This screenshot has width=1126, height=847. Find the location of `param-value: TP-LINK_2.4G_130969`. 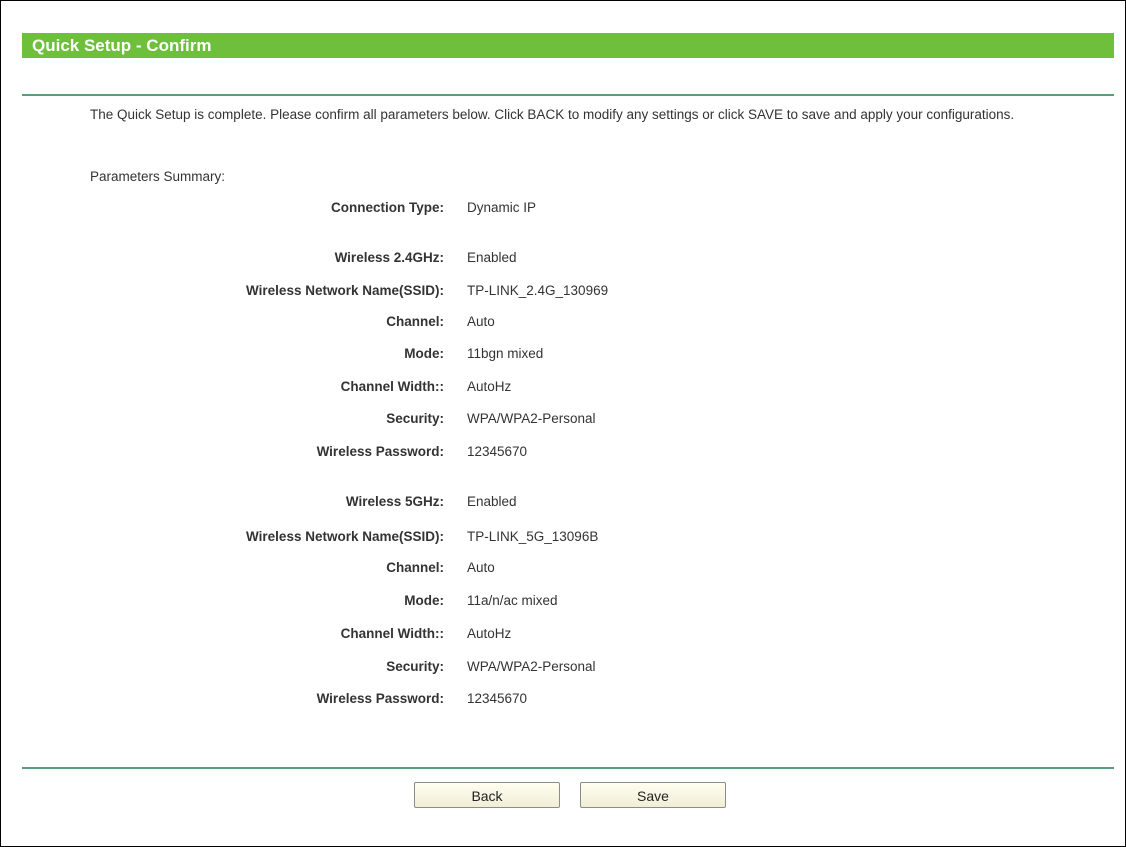

param-value: TP-LINK_2.4G_130969 is located at coordinates (538, 290).